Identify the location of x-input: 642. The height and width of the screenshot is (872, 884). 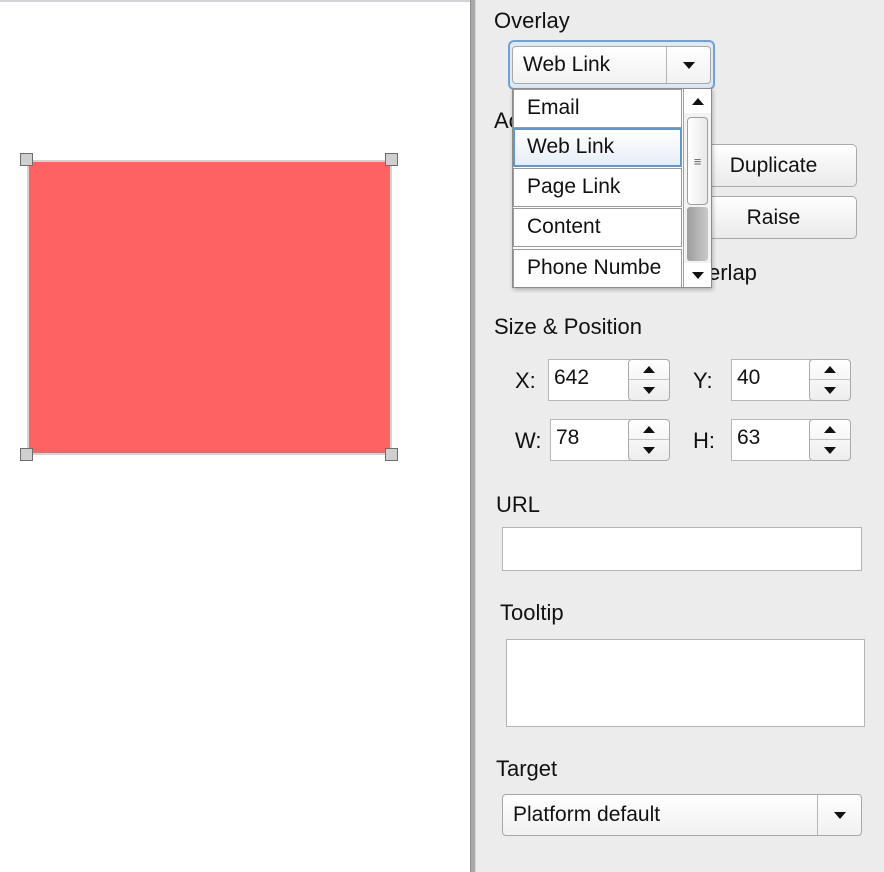
(589, 380).